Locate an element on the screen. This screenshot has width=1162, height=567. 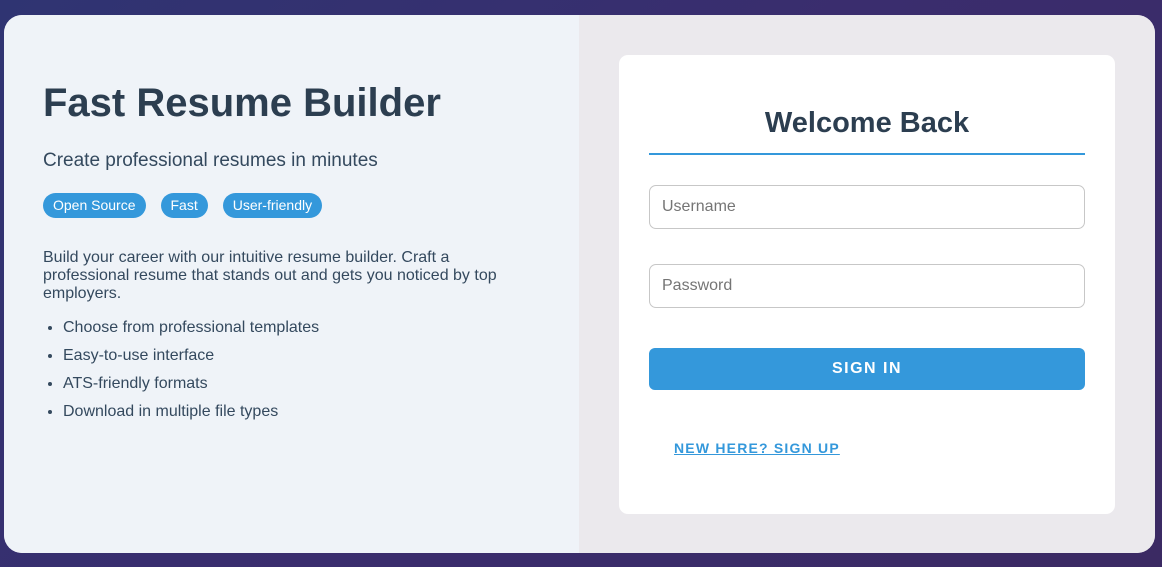
tag-fast: Fast is located at coordinates (184, 205).